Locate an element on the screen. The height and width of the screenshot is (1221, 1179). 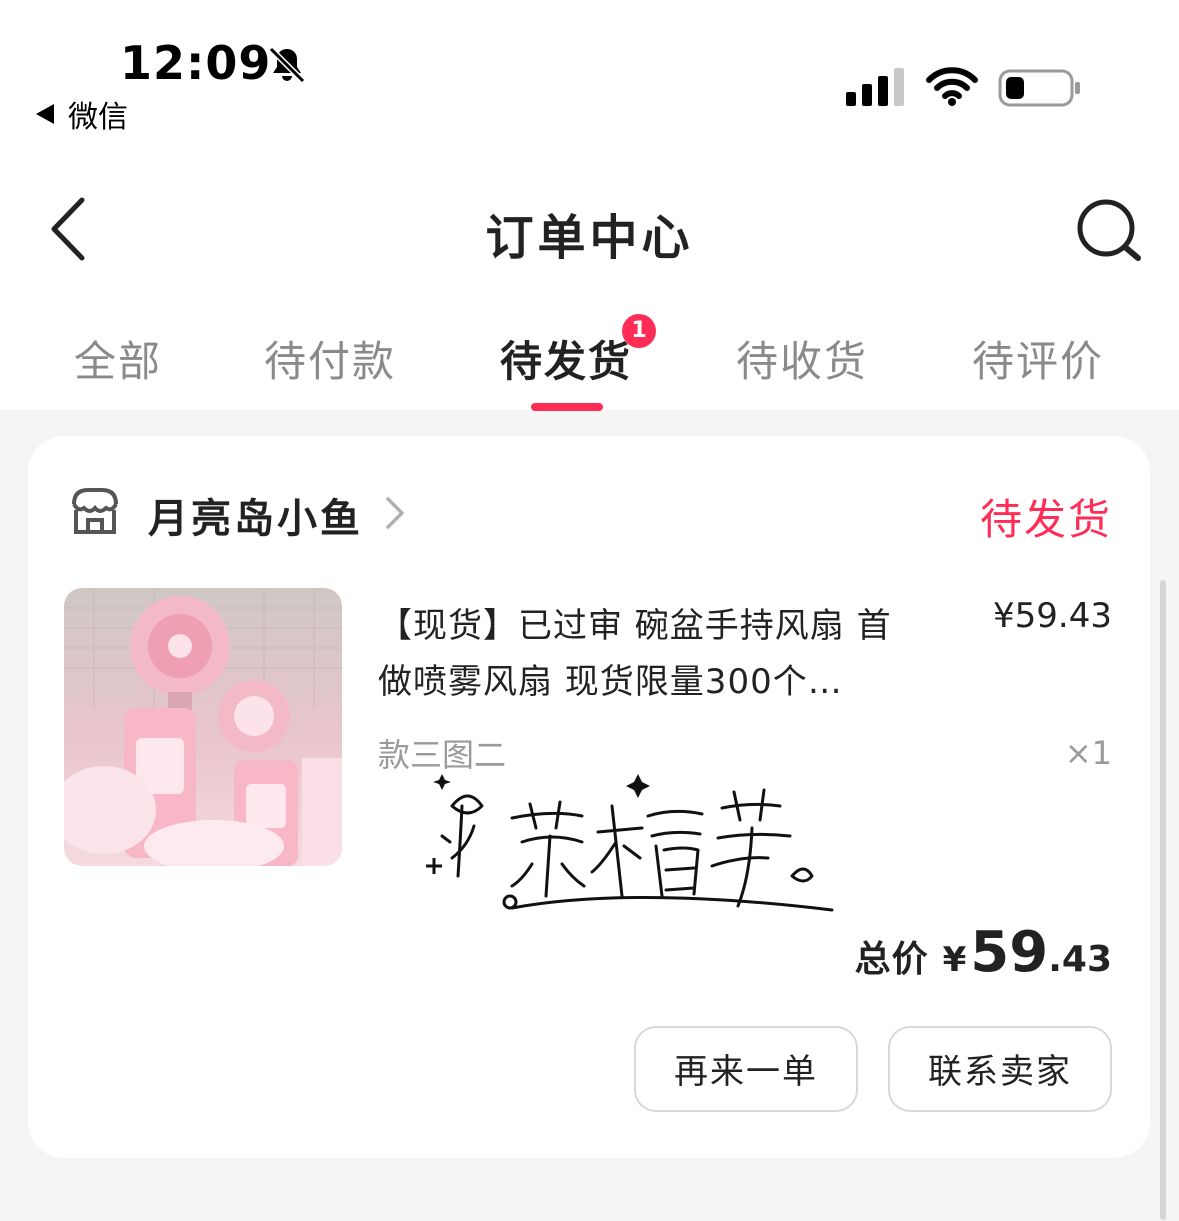
order-tabs: 全部 待付款 待发货 1 待收货 待评价 is located at coordinates (589, 362).